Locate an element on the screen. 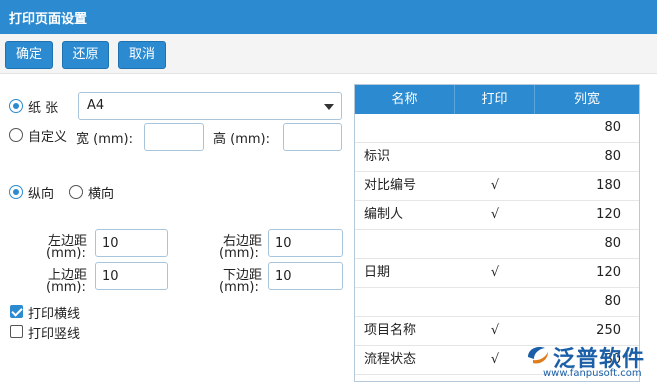 The image size is (657, 388). restore-button: 还原 is located at coordinates (85, 55).